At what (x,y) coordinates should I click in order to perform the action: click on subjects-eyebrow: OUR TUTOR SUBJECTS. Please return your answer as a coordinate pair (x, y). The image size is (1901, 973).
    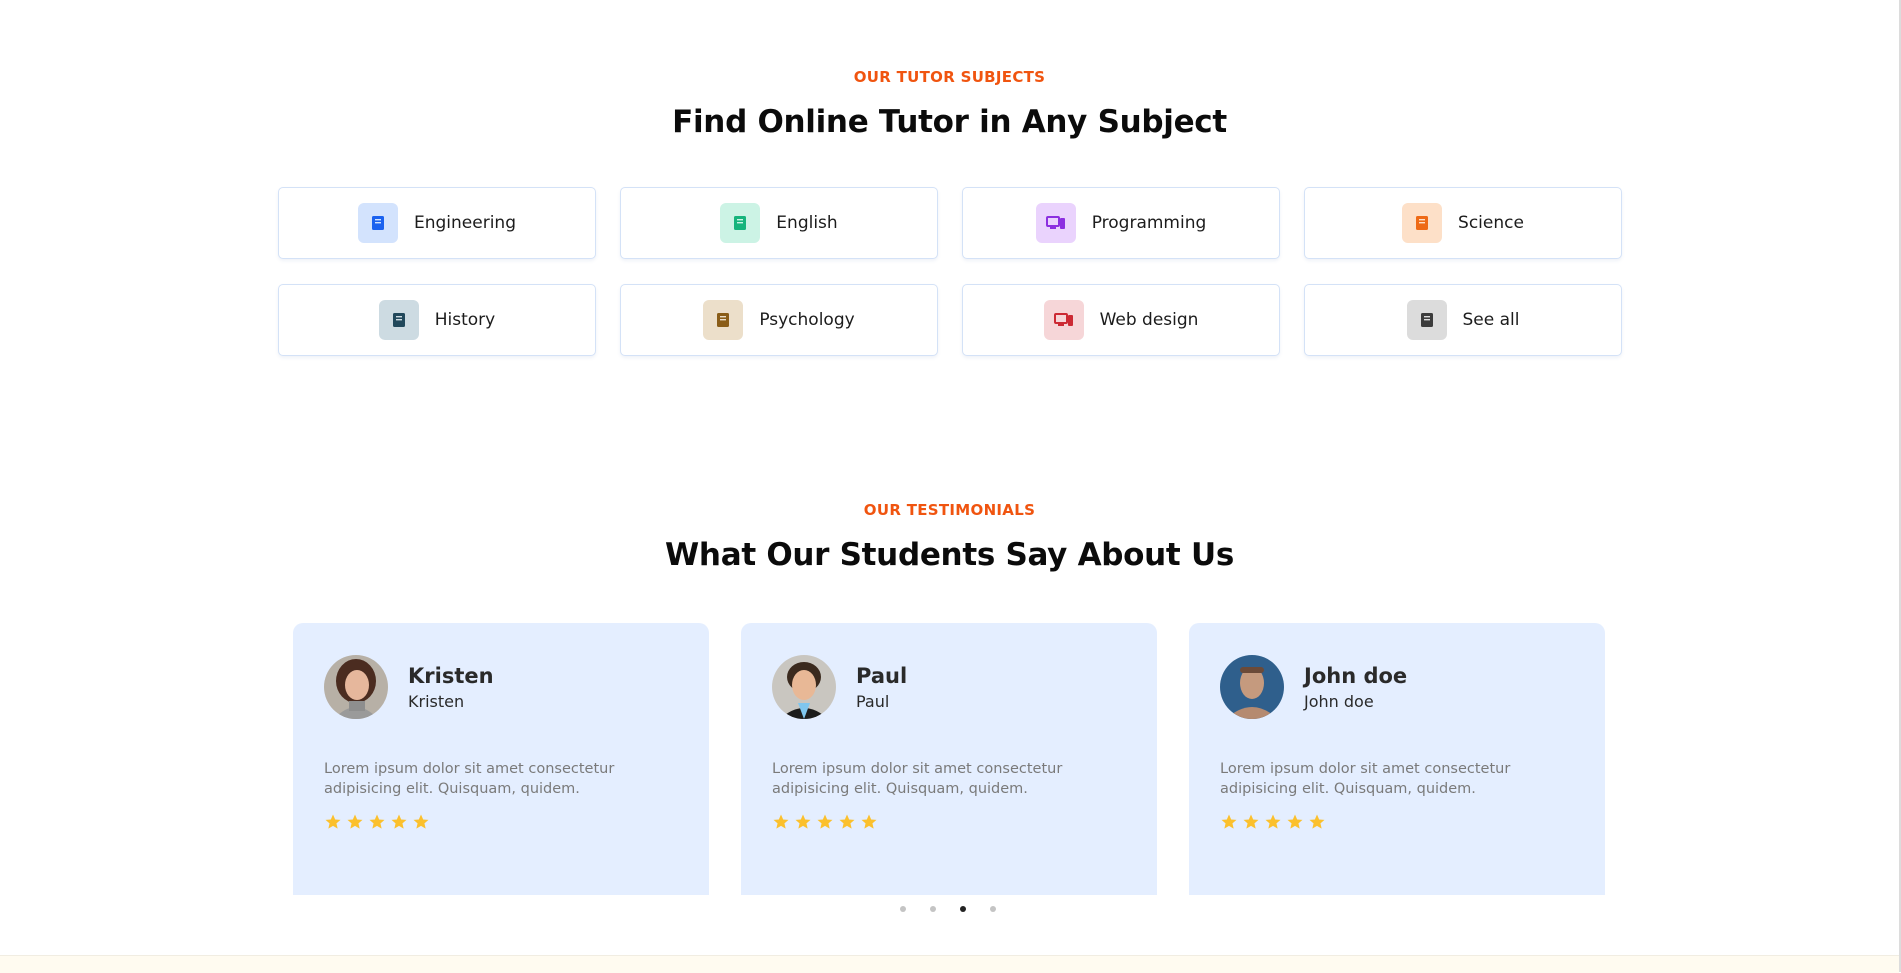
    Looking at the image, I should click on (949, 77).